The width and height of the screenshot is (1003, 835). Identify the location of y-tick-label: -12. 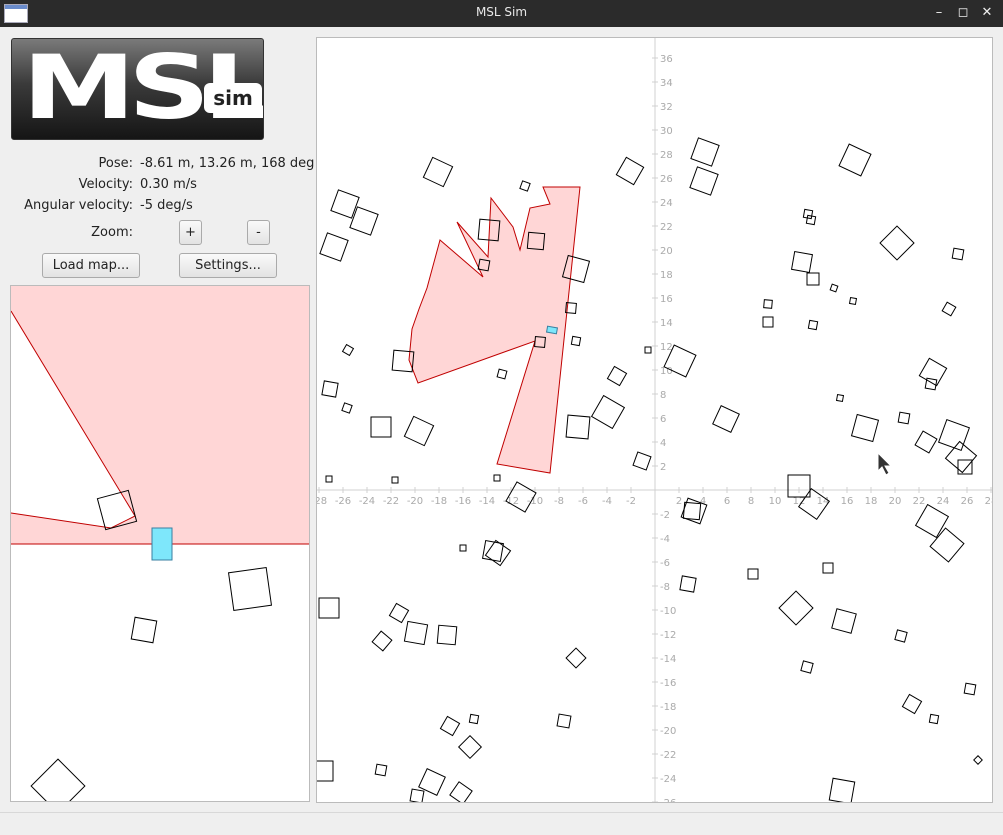
(668, 635).